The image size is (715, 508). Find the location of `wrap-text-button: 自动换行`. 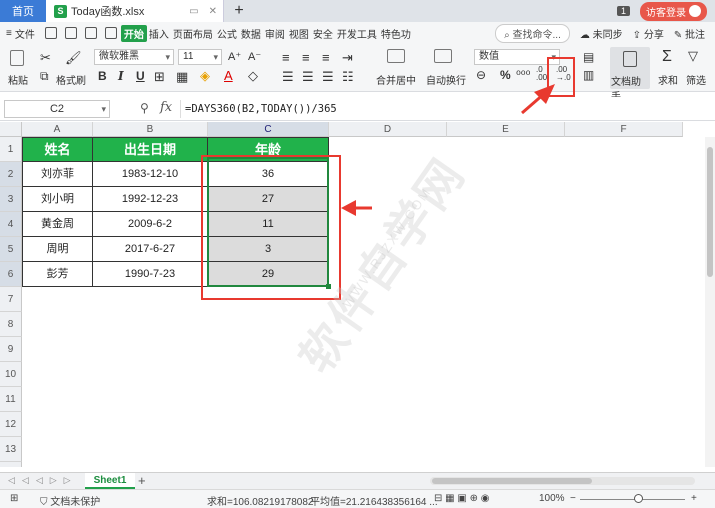

wrap-text-button: 自动换行 is located at coordinates (446, 79).